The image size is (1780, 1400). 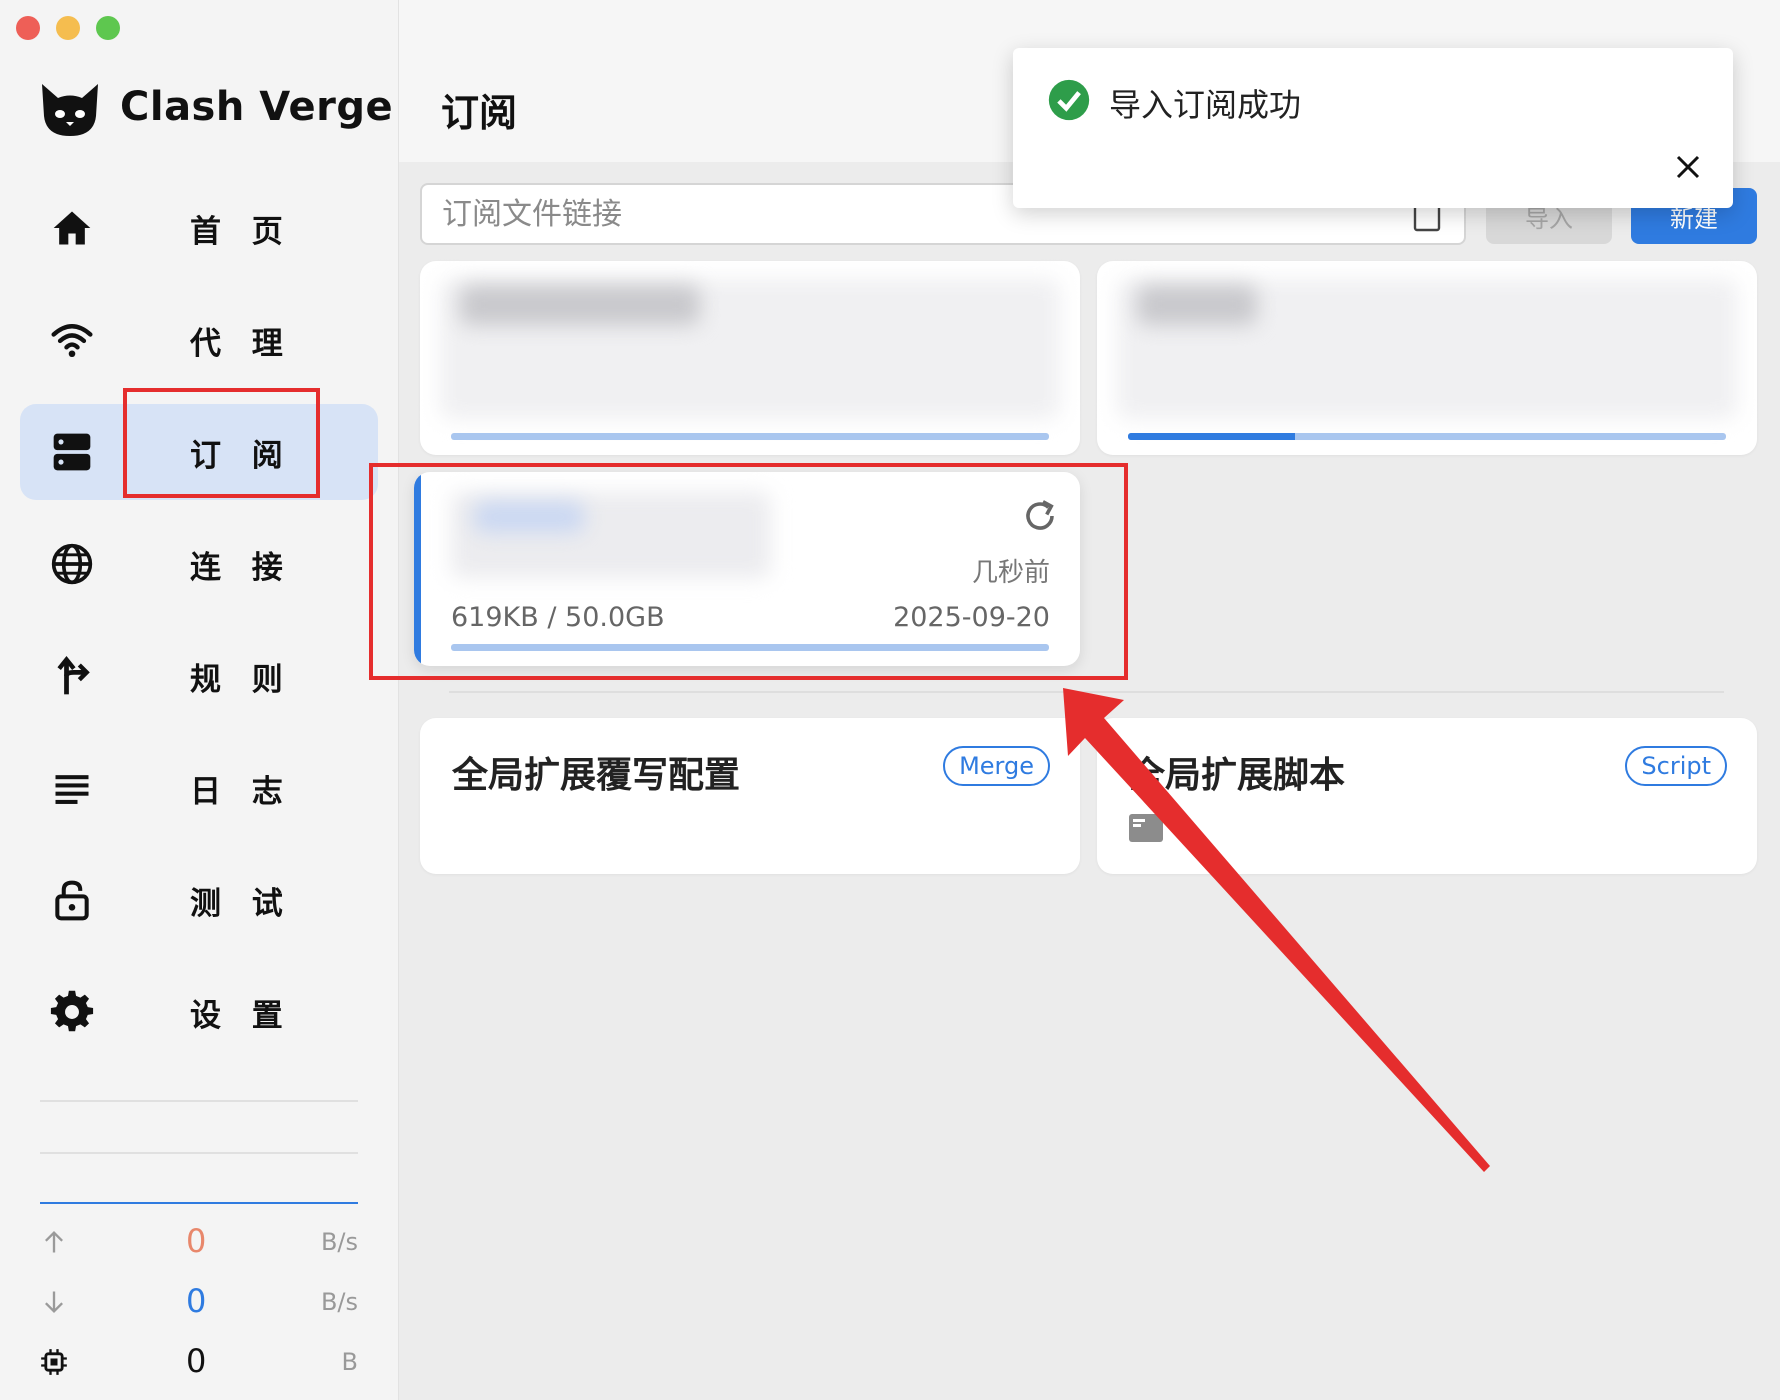 What do you see at coordinates (1212, 436) in the screenshot?
I see `usage-progress-fill` at bounding box center [1212, 436].